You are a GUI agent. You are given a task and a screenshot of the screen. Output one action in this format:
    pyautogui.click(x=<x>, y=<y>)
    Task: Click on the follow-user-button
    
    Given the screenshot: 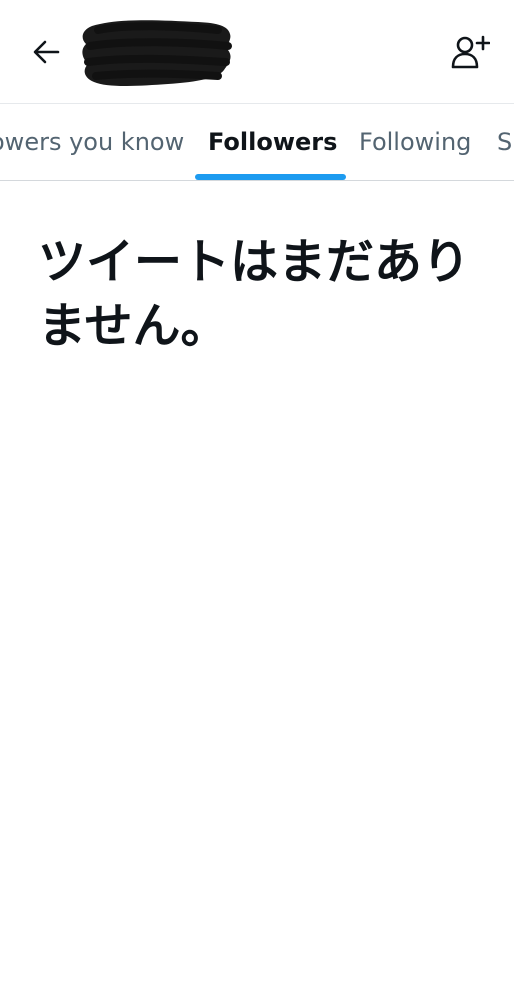 What is the action you would take?
    pyautogui.click(x=470, y=52)
    